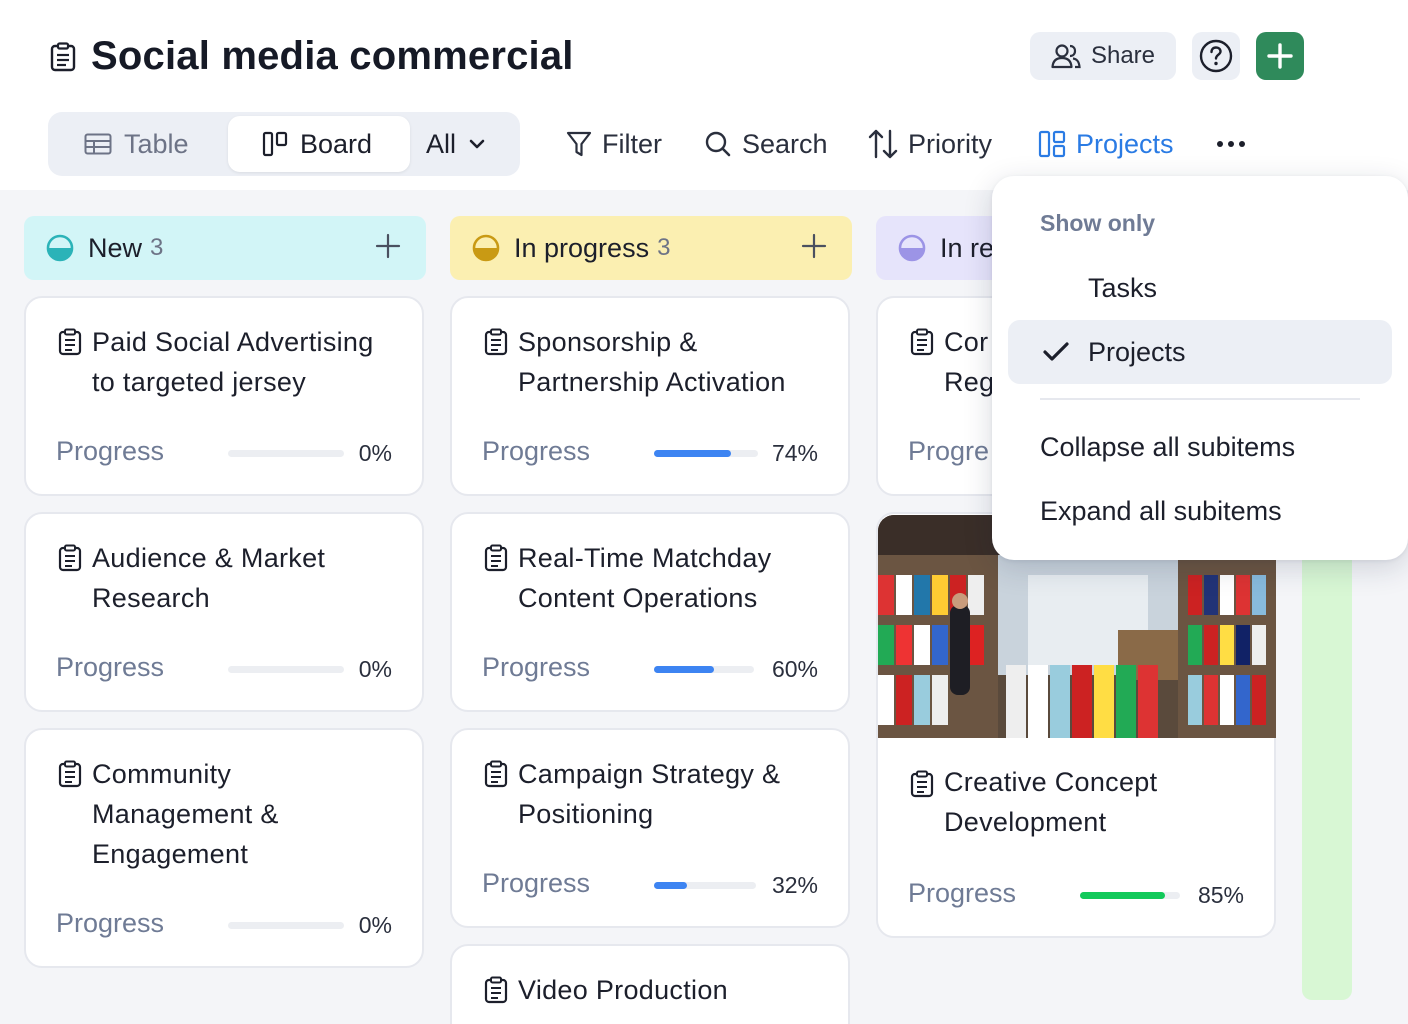 The width and height of the screenshot is (1408, 1024). Describe the element at coordinates (623, 990) in the screenshot. I see `card-title: Video Production` at that location.